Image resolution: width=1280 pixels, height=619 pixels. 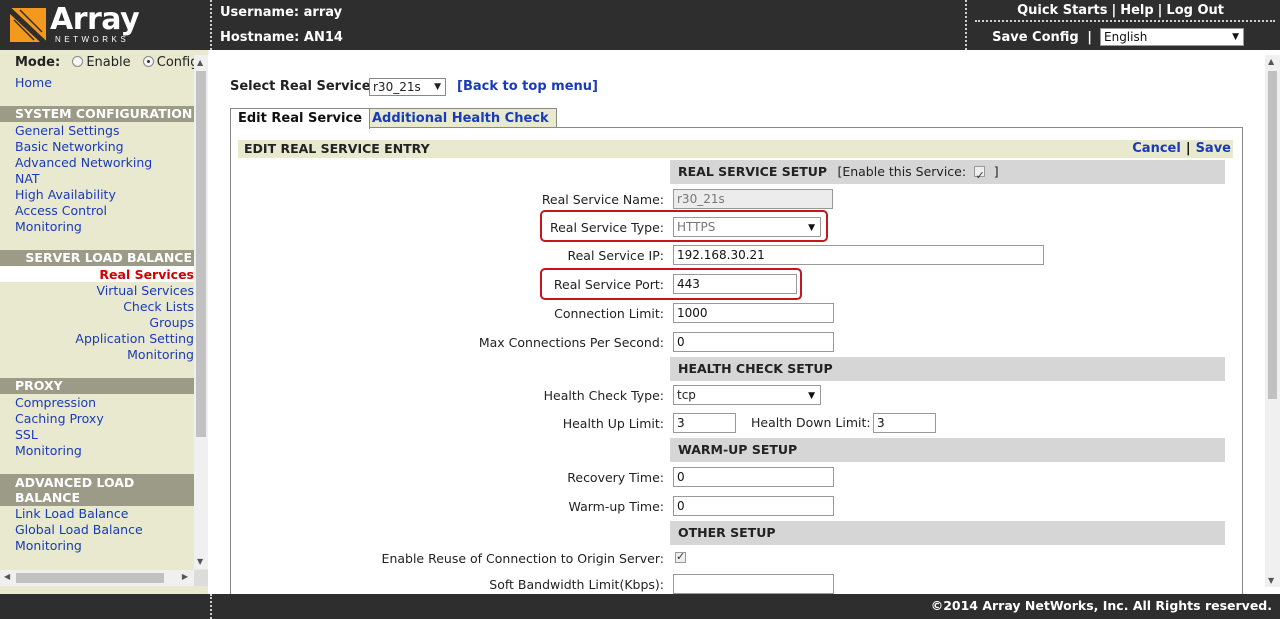 What do you see at coordinates (616, 506) in the screenshot?
I see `warm-up-time-label: Warm-up Time:` at bounding box center [616, 506].